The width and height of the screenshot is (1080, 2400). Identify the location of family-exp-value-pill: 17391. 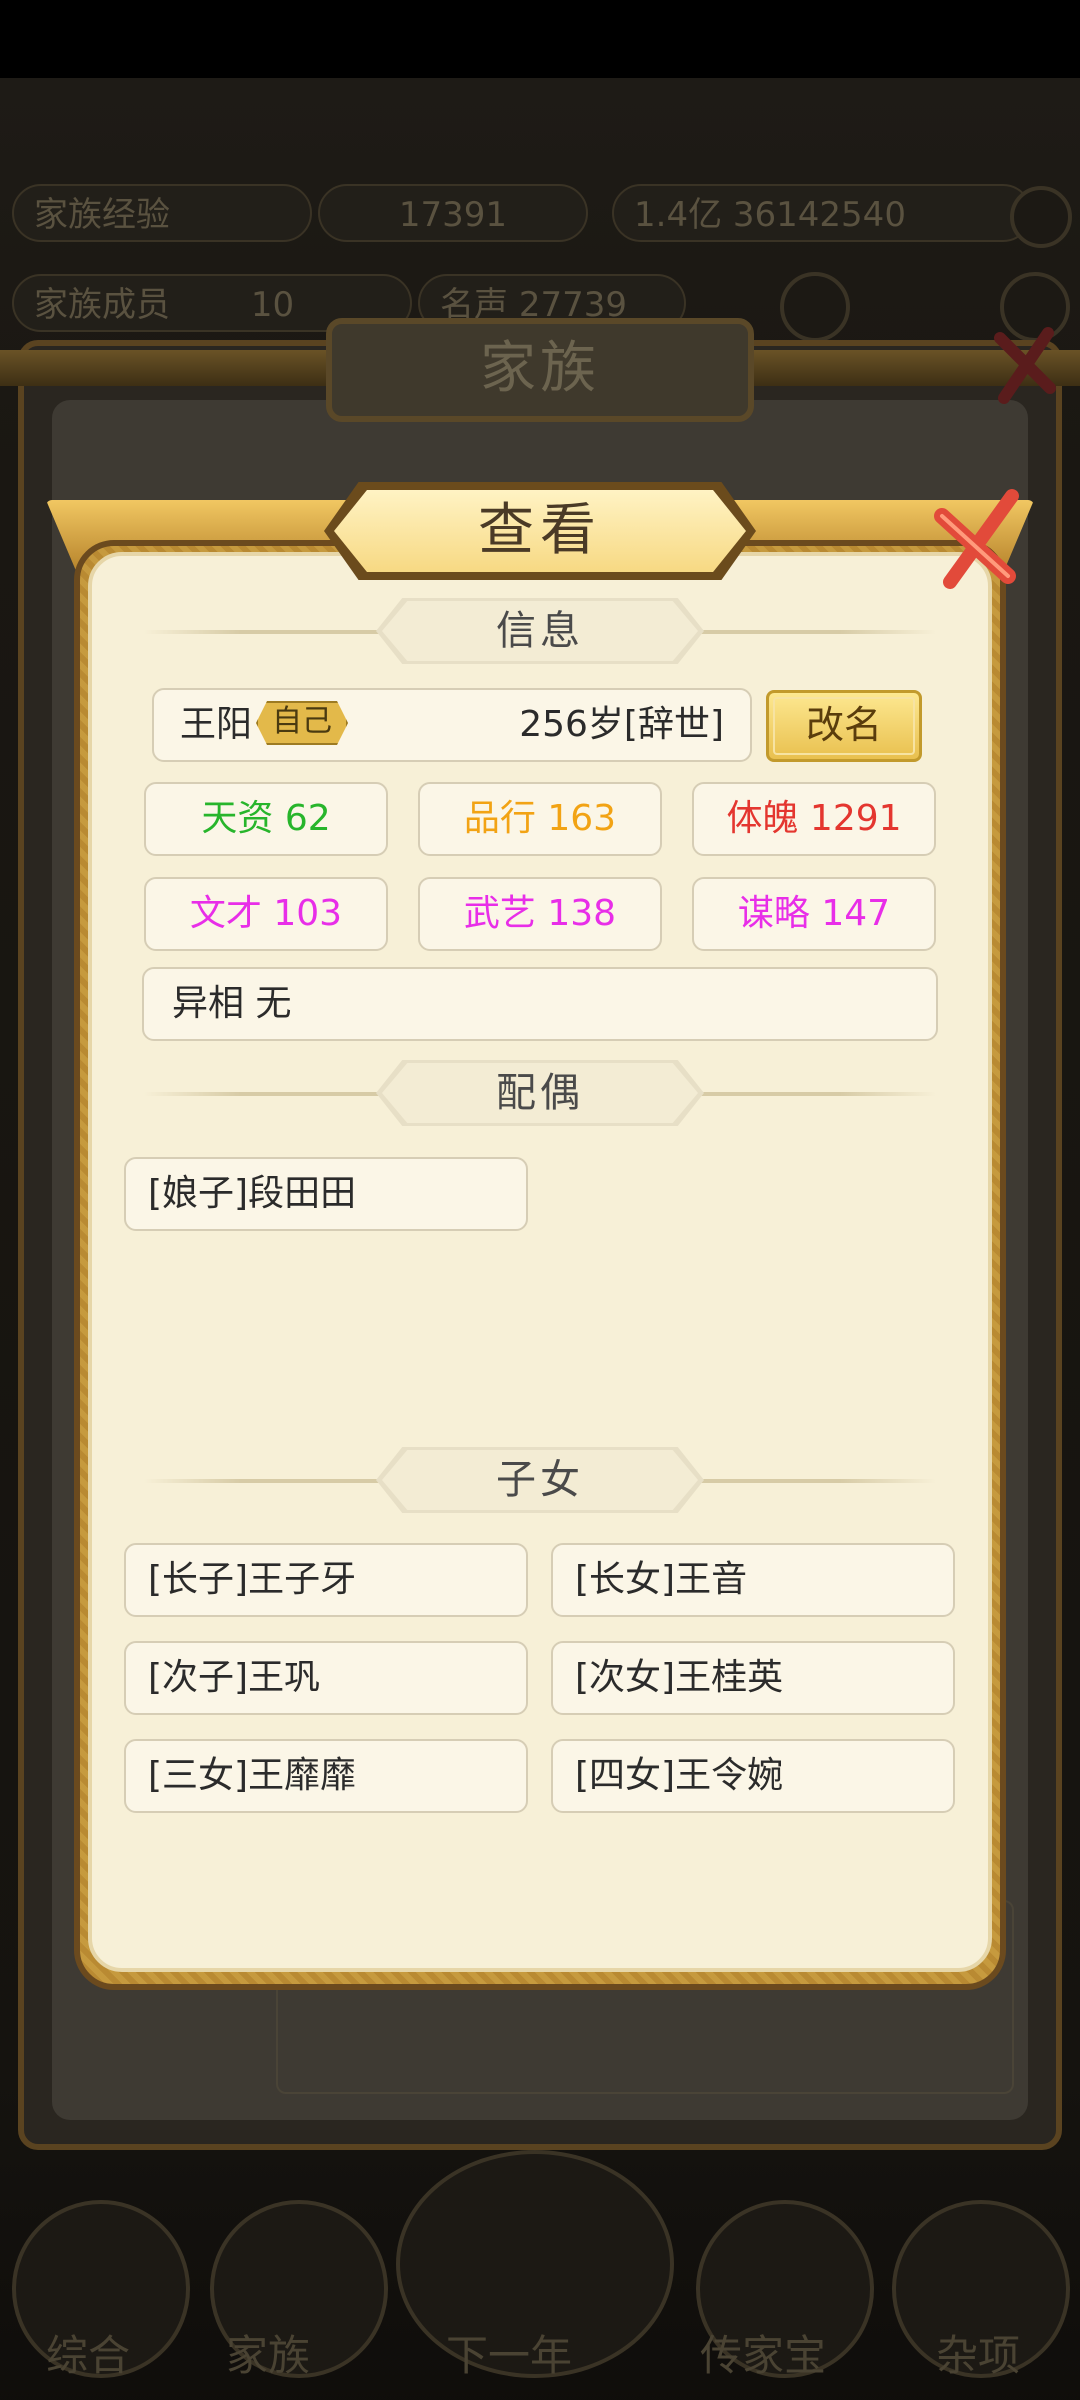
(453, 213).